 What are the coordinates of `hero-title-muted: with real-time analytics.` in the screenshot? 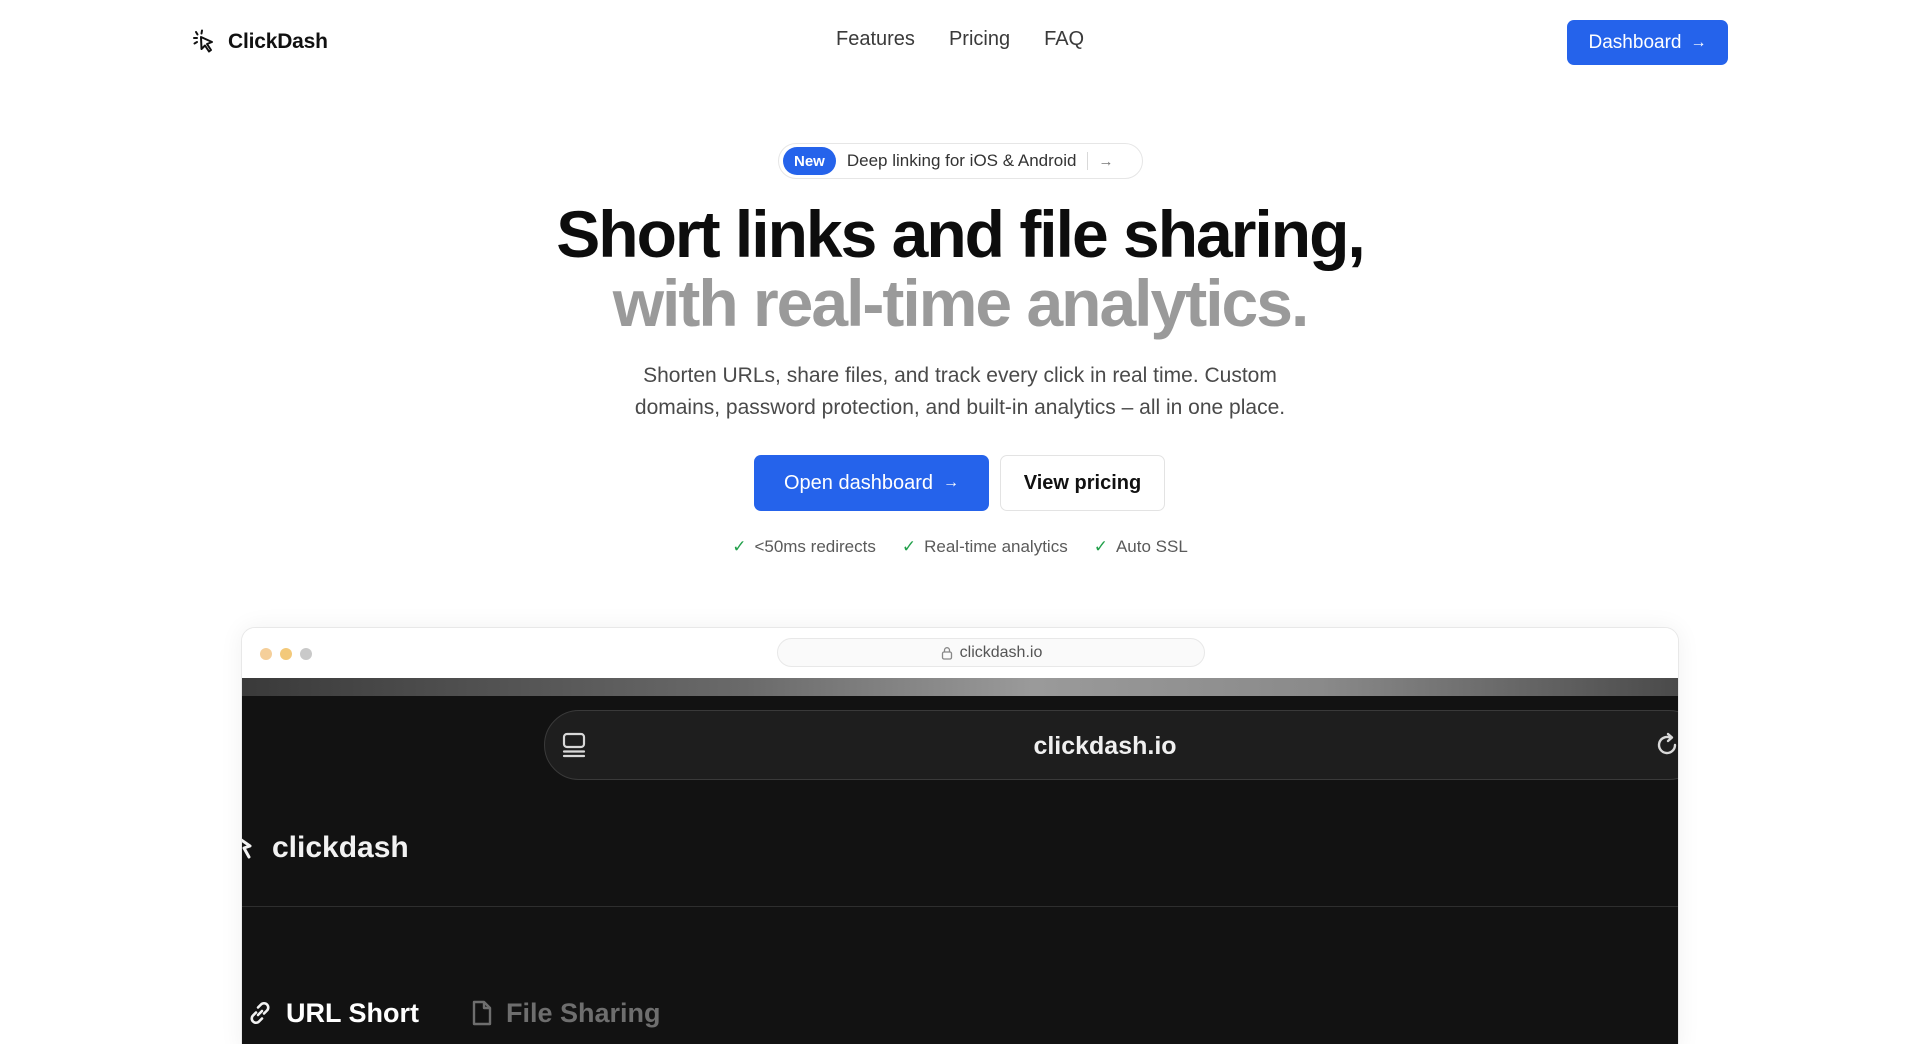 It's located at (961, 303).